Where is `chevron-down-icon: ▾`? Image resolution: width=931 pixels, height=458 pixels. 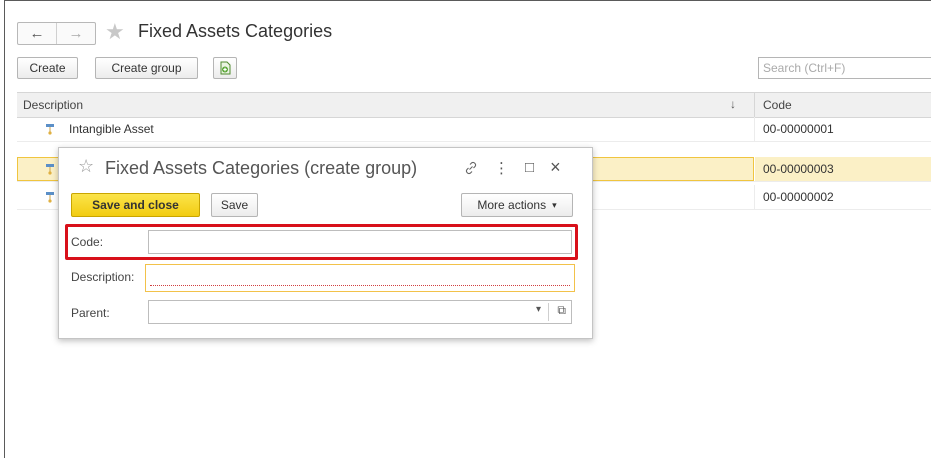 chevron-down-icon: ▾ is located at coordinates (554, 204).